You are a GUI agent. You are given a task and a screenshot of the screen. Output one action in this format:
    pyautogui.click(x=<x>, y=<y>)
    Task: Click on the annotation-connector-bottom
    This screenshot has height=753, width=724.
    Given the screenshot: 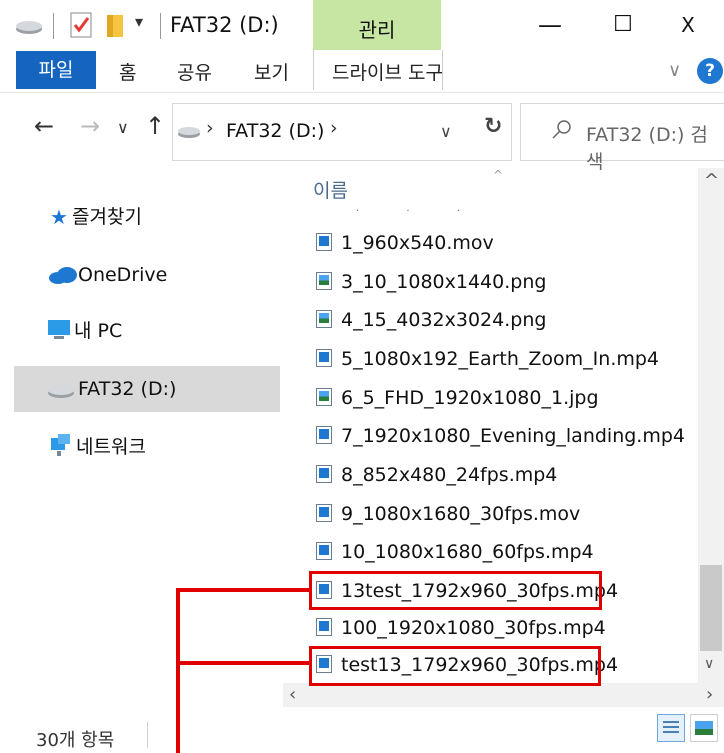 What is the action you would take?
    pyautogui.click(x=244, y=663)
    